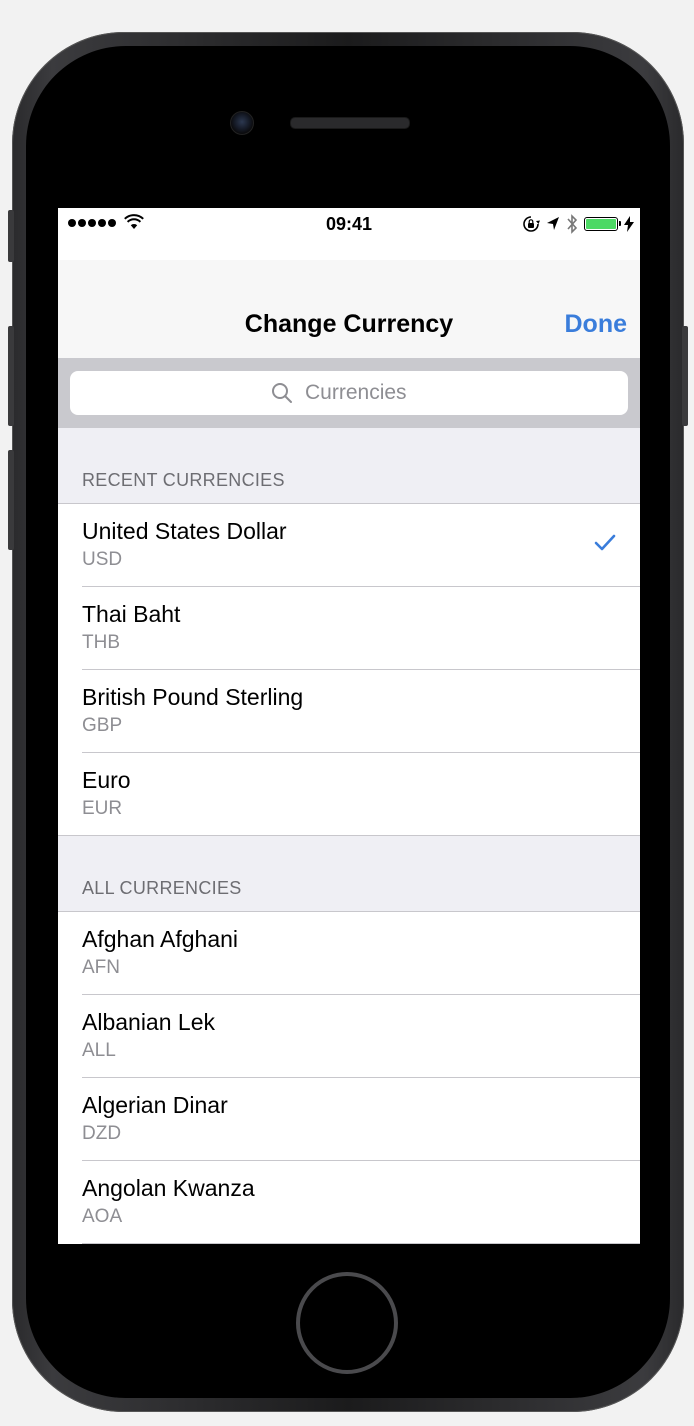  I want to click on search-input, so click(365, 393).